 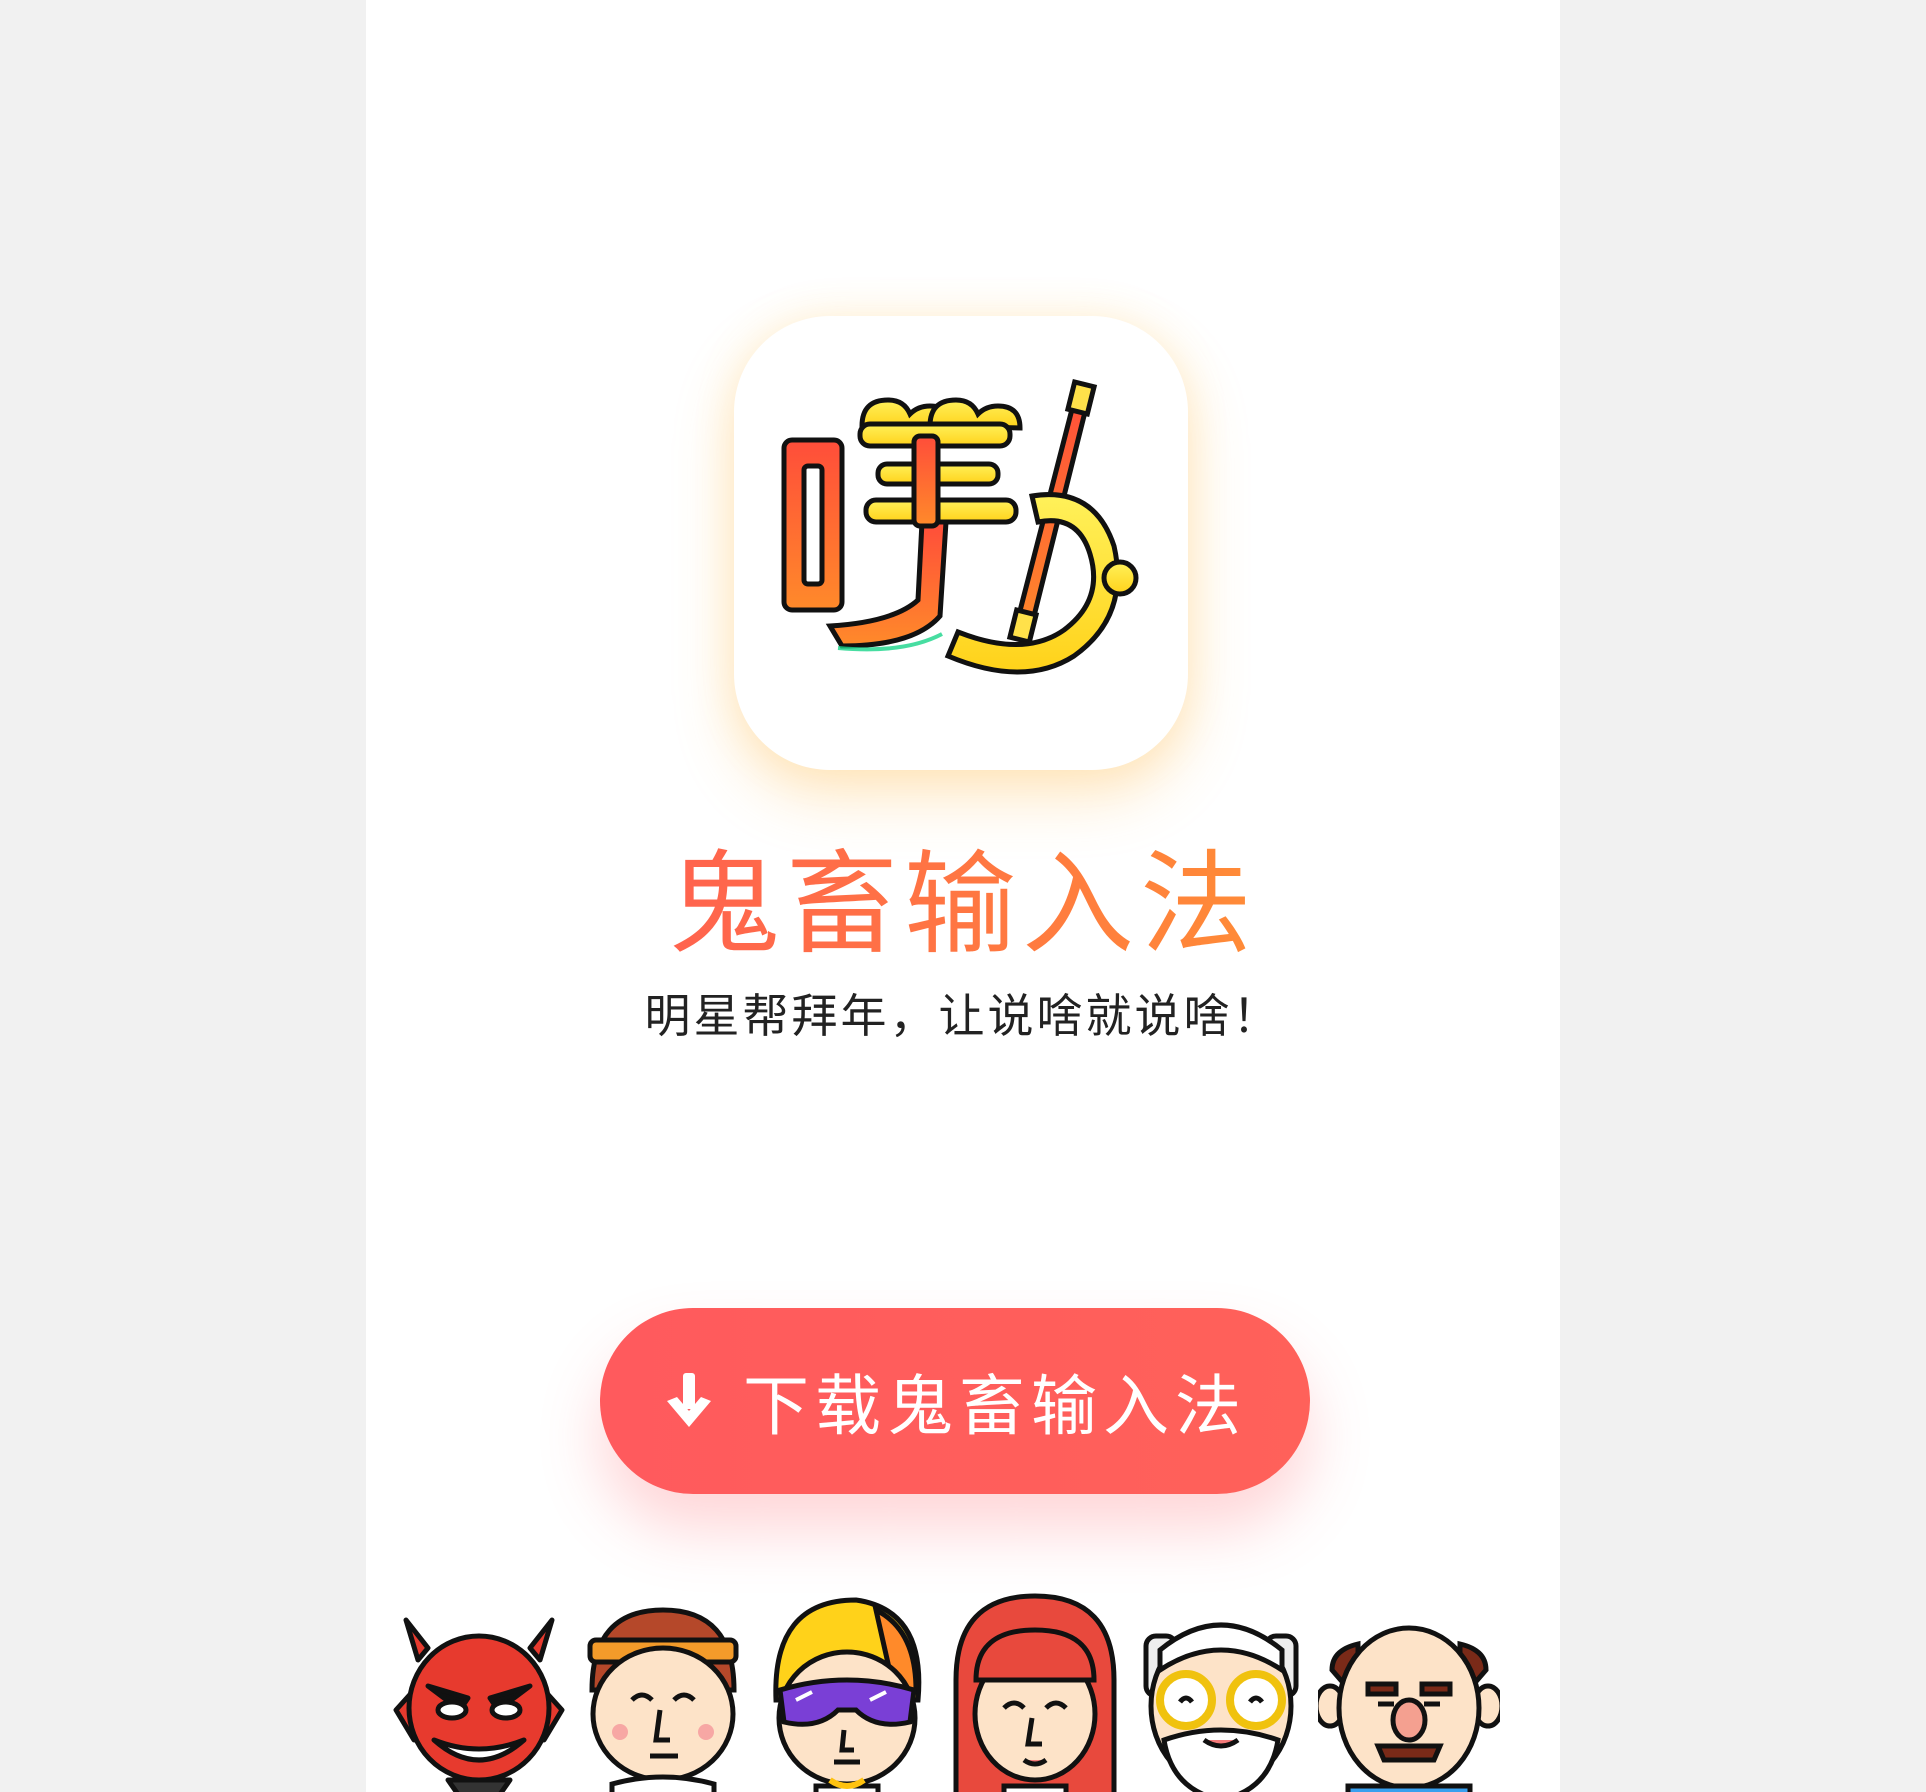 I want to click on devil-face-icon, so click(x=479, y=1704).